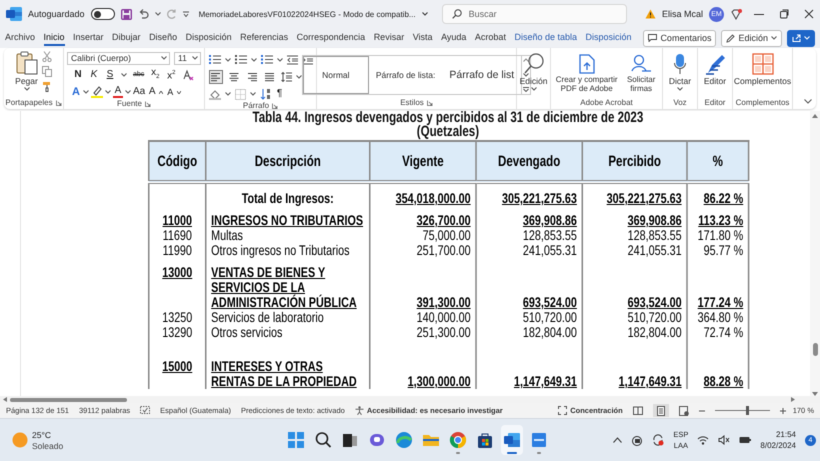 The height and width of the screenshot is (461, 820). I want to click on font-button: x$_{2}$, so click(155, 75).